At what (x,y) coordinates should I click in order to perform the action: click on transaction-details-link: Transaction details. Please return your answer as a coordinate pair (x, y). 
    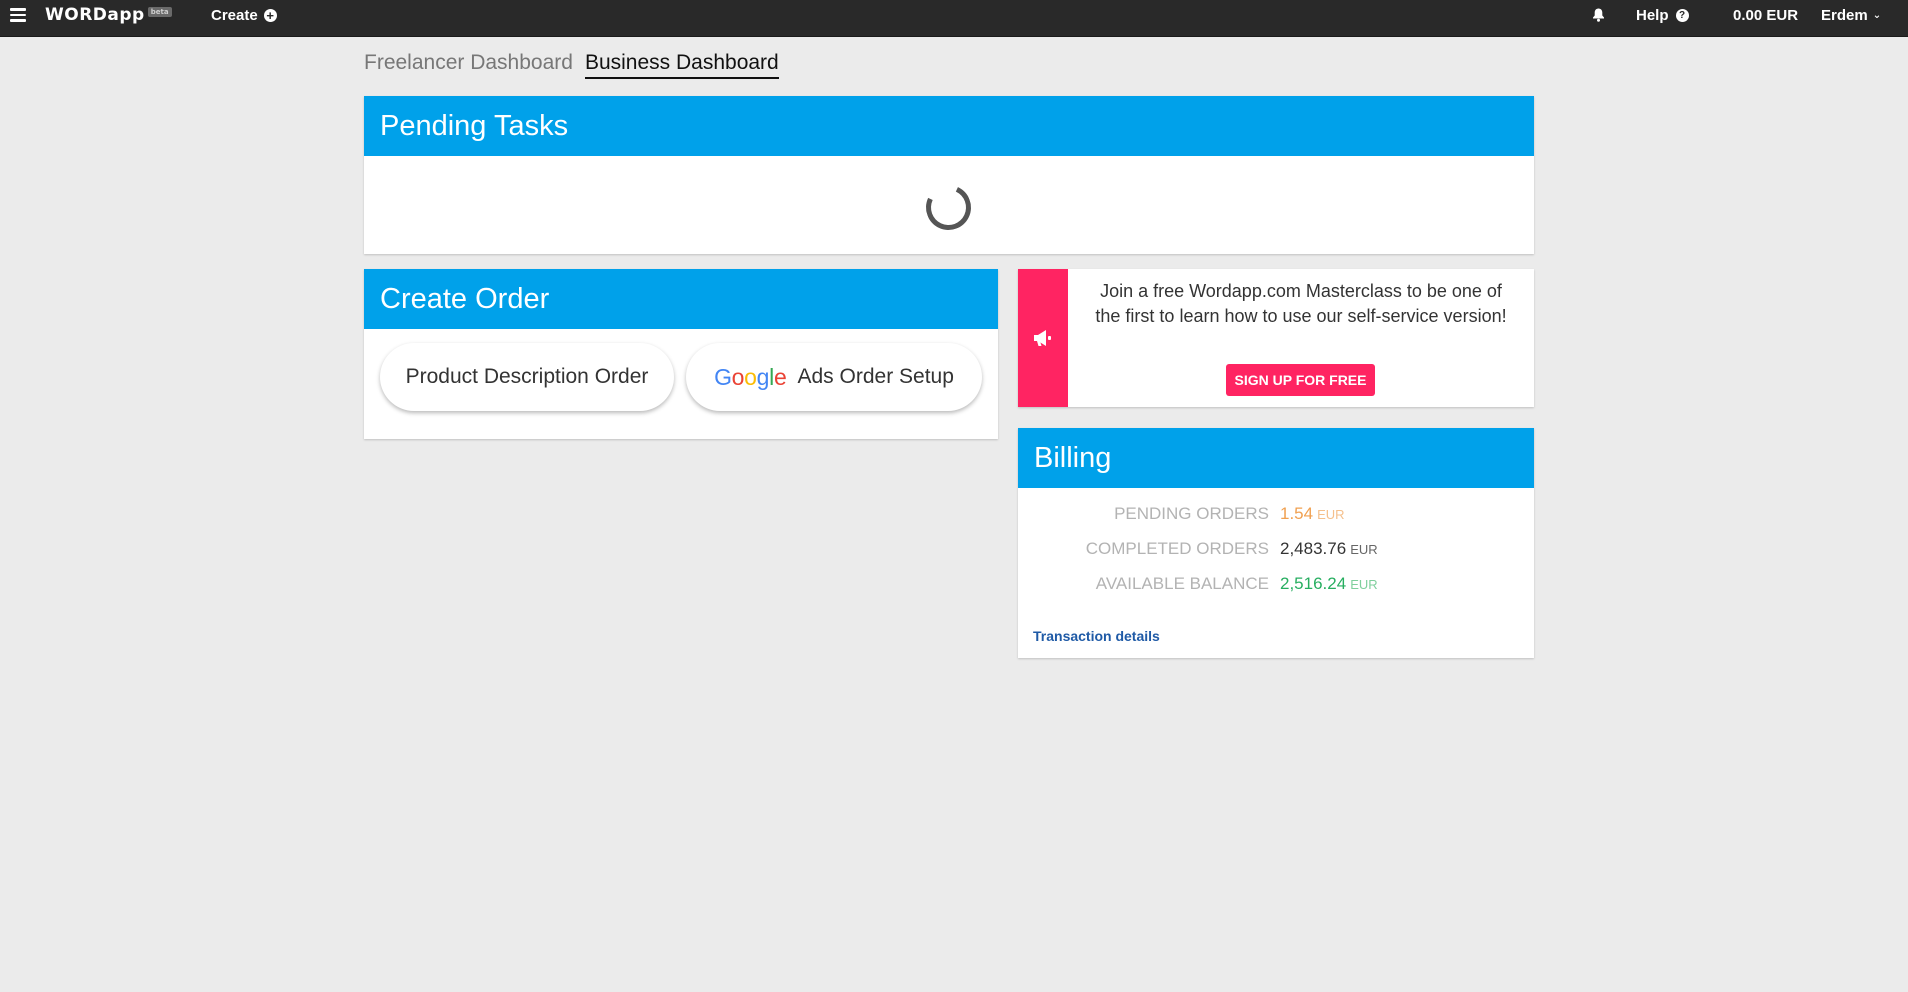
    Looking at the image, I should click on (1096, 636).